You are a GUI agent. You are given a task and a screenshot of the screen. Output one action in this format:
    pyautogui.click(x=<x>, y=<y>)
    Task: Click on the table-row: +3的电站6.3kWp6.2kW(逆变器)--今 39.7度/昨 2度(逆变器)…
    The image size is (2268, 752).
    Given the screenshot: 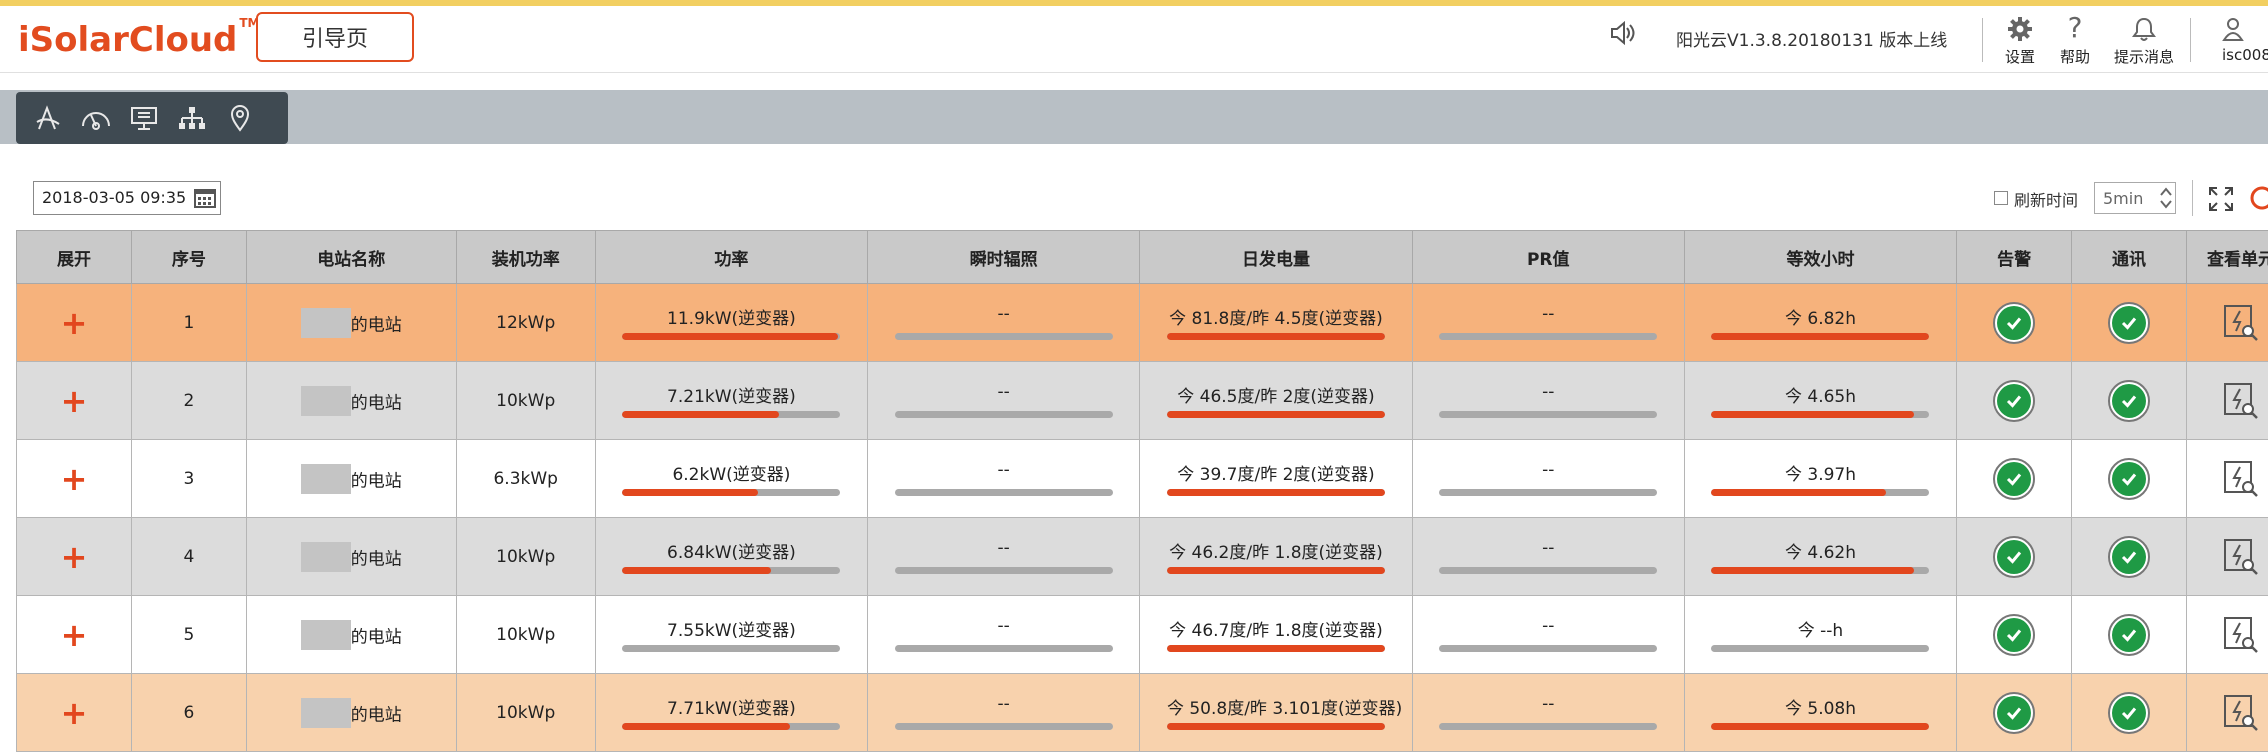 What is the action you would take?
    pyautogui.click(x=1142, y=479)
    